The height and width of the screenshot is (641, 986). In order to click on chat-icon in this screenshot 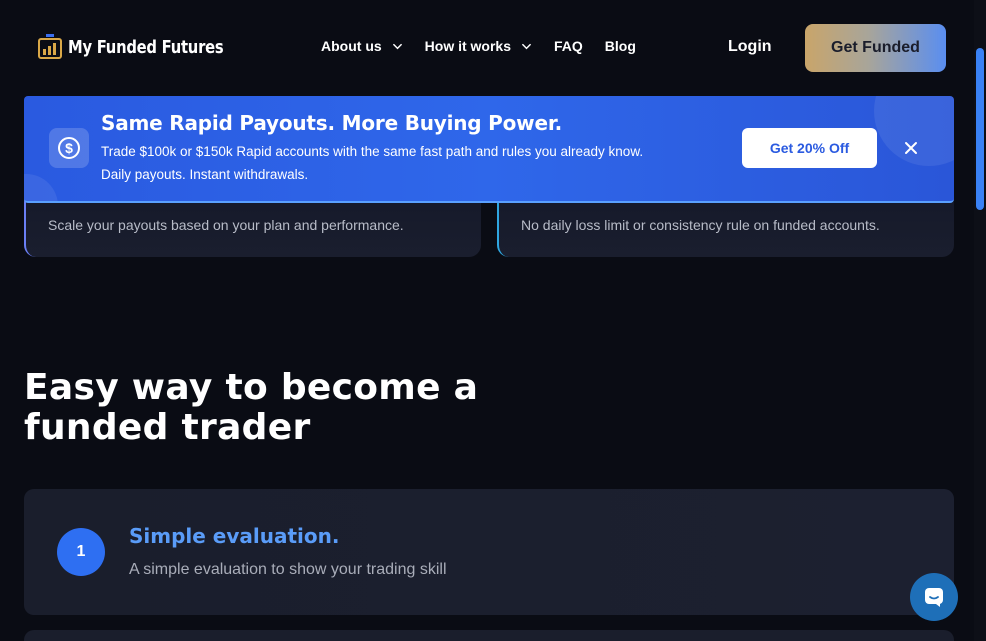, I will do `click(934, 597)`.